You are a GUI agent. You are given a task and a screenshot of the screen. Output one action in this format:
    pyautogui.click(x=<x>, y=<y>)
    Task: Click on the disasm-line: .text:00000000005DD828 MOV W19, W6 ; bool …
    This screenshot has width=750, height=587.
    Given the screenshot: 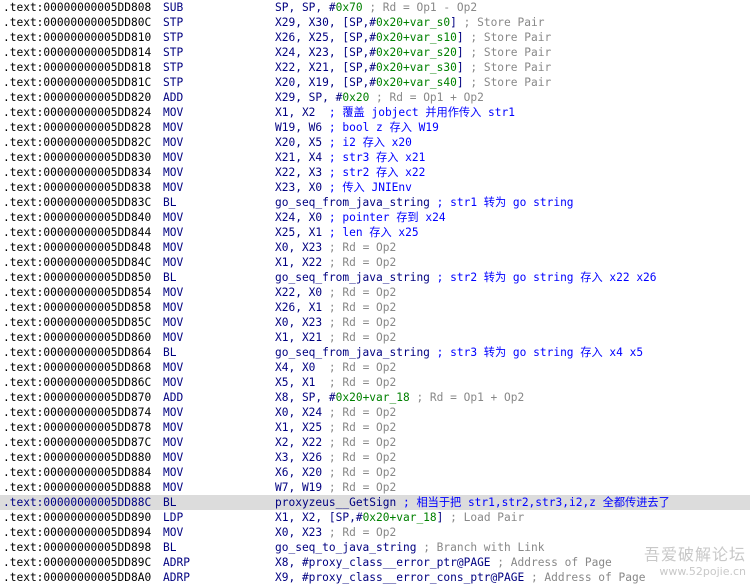 What is the action you would take?
    pyautogui.click(x=375, y=127)
    